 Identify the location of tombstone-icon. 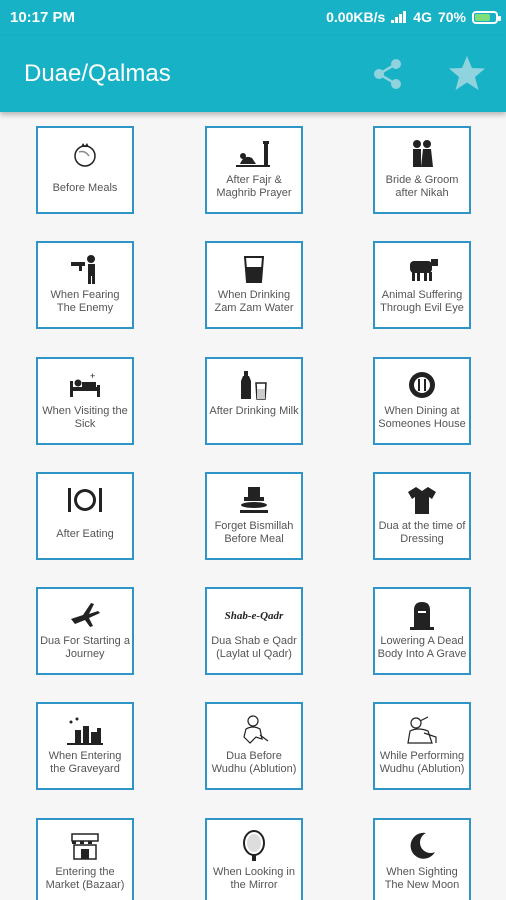
(422, 615).